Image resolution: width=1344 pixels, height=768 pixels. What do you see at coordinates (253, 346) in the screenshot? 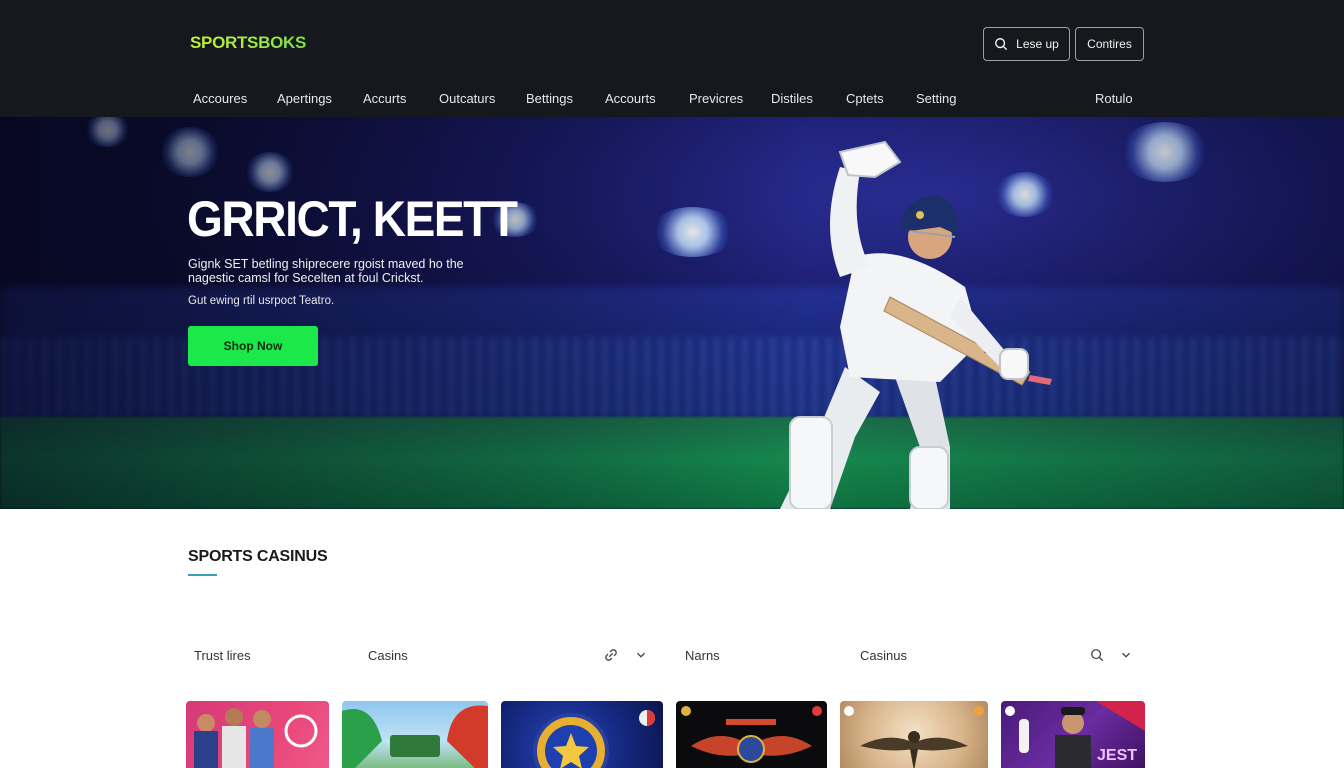
I see `shop-now-button: Shop Now` at bounding box center [253, 346].